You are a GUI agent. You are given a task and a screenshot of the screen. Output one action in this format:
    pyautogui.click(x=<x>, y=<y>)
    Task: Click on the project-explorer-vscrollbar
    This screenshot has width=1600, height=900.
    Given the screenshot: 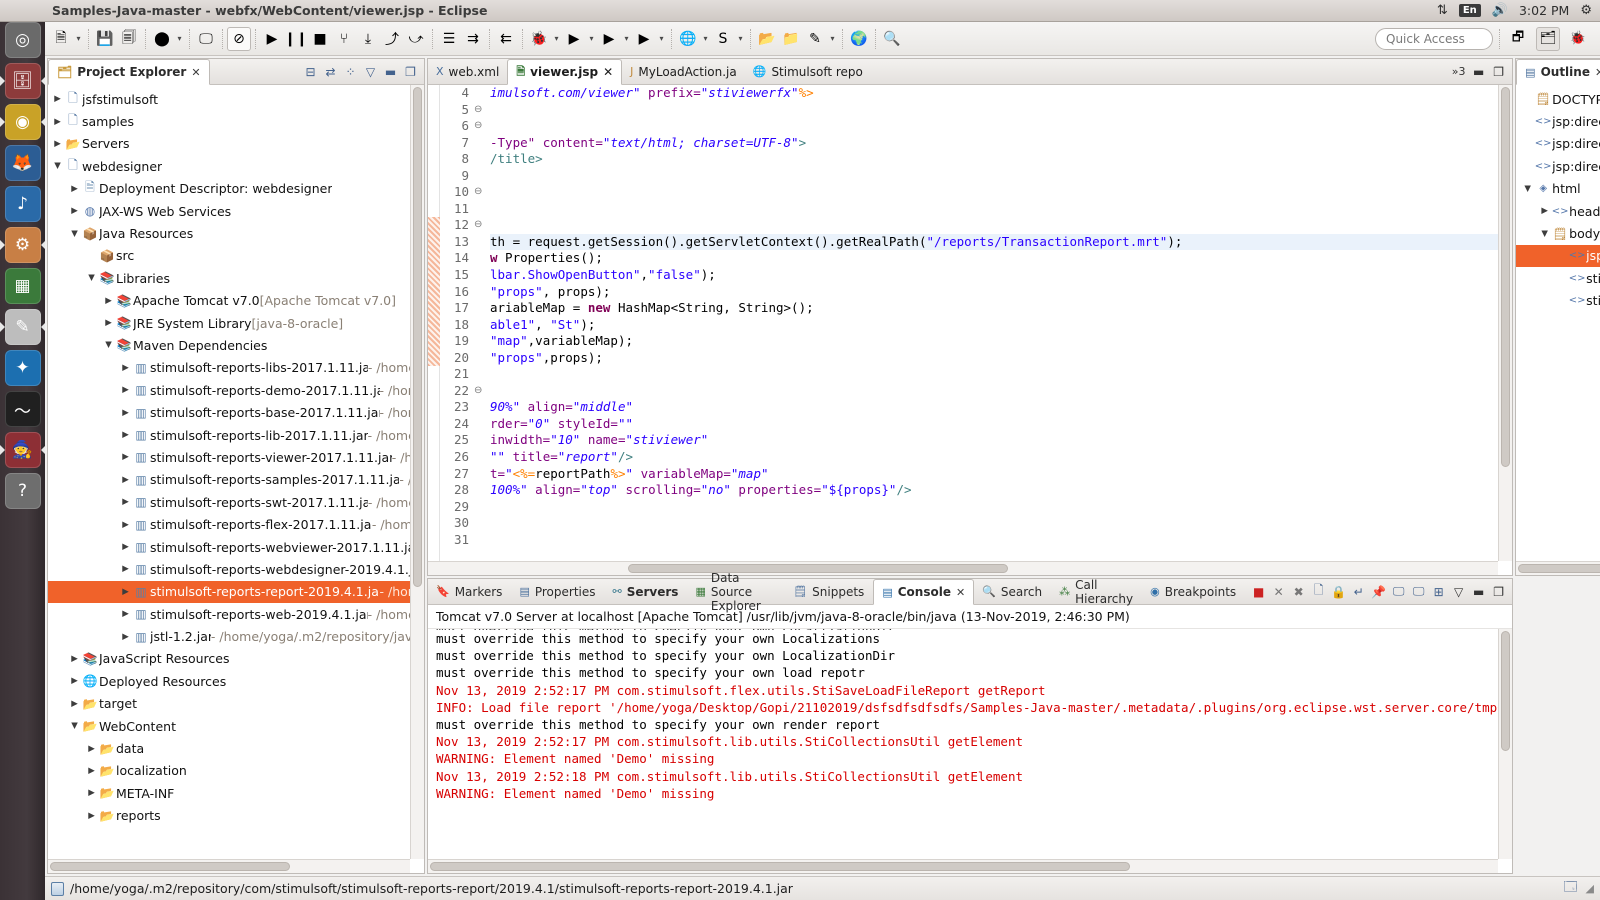 What is the action you would take?
    pyautogui.click(x=417, y=472)
    